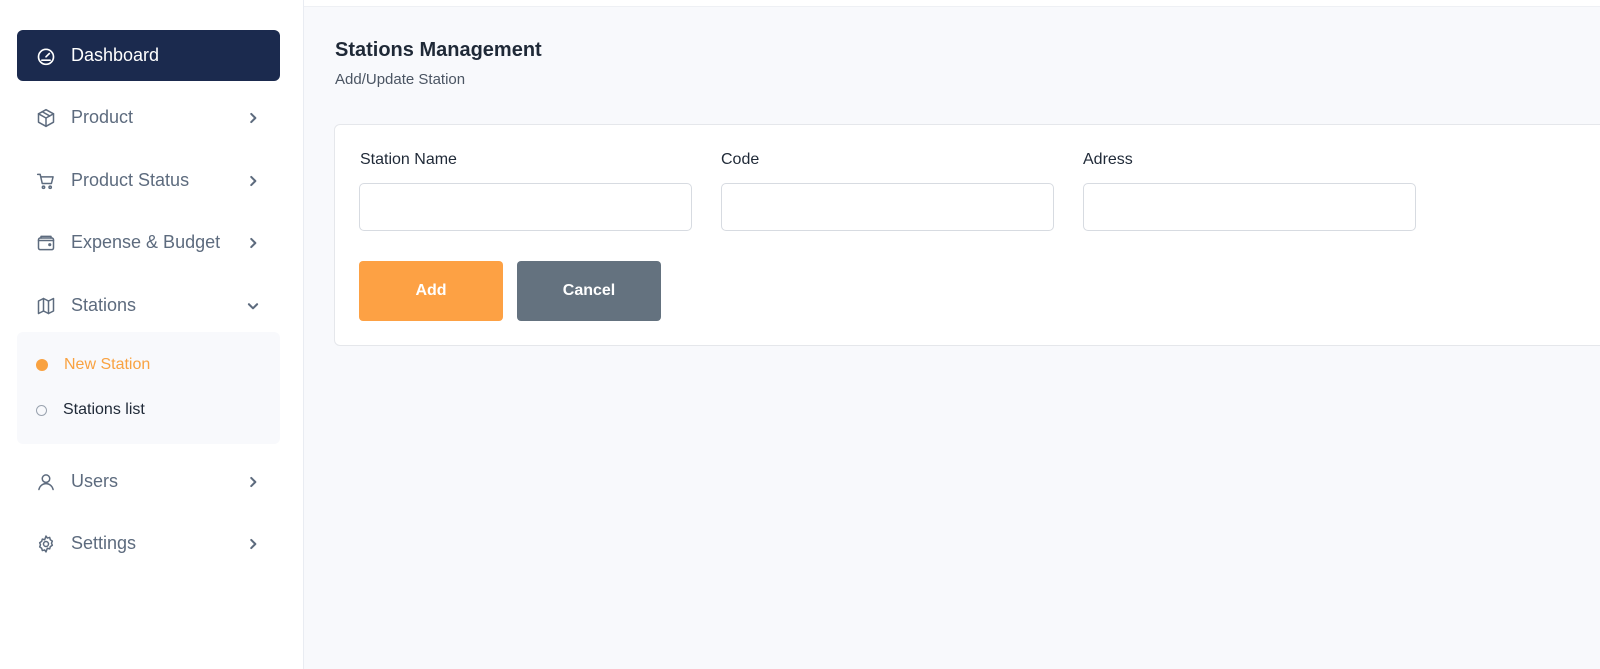 Image resolution: width=1600 pixels, height=669 pixels. What do you see at coordinates (952, 3) in the screenshot?
I see `top-bar` at bounding box center [952, 3].